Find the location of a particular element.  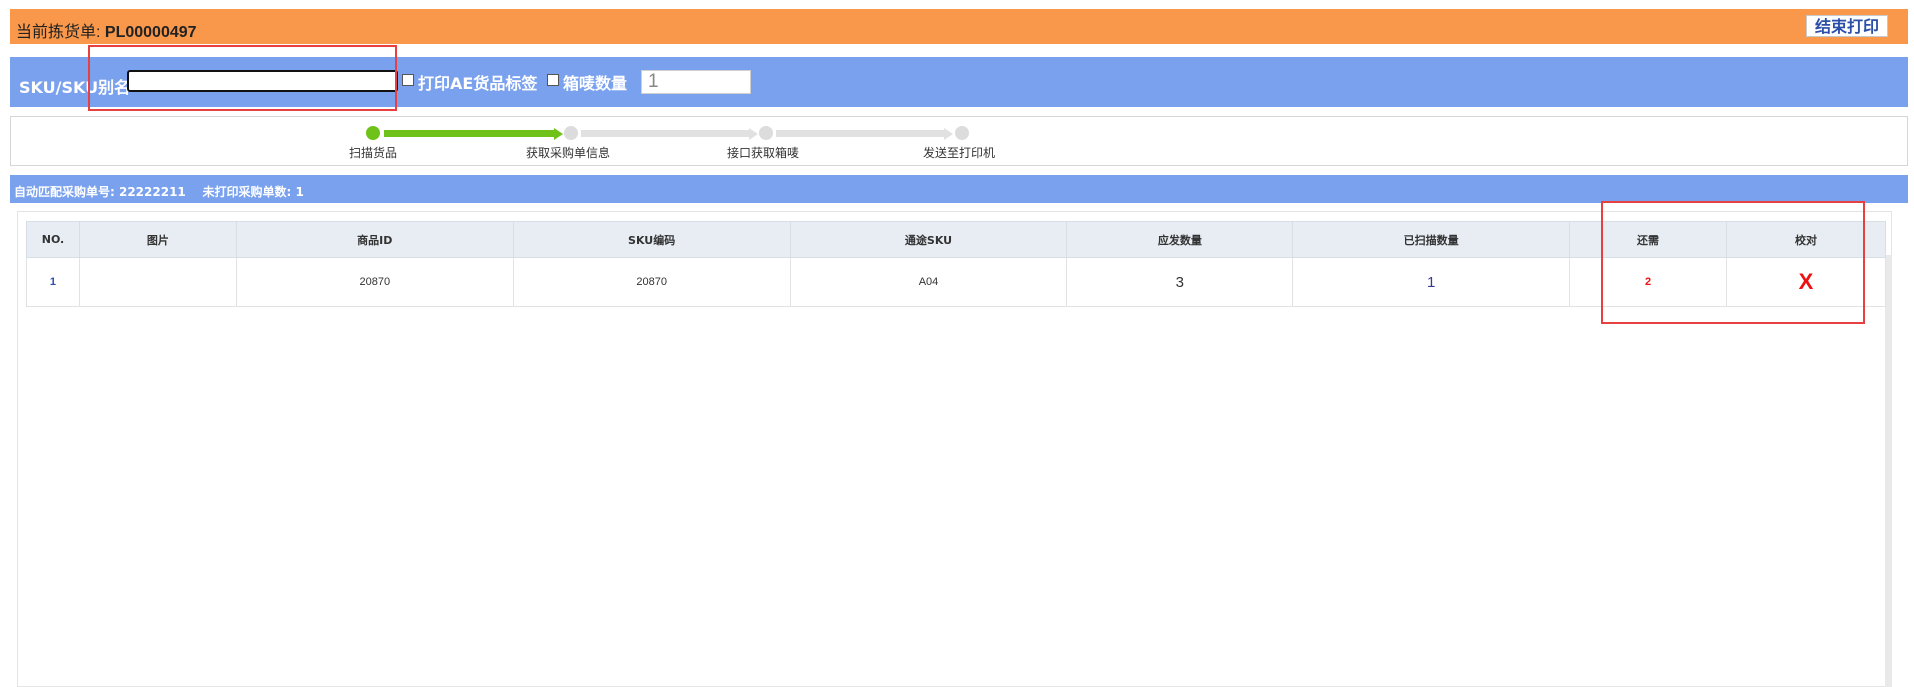

info-text: 自动匹配采购单号: 22222211 未打印采购单数: 1 is located at coordinates (159, 192).